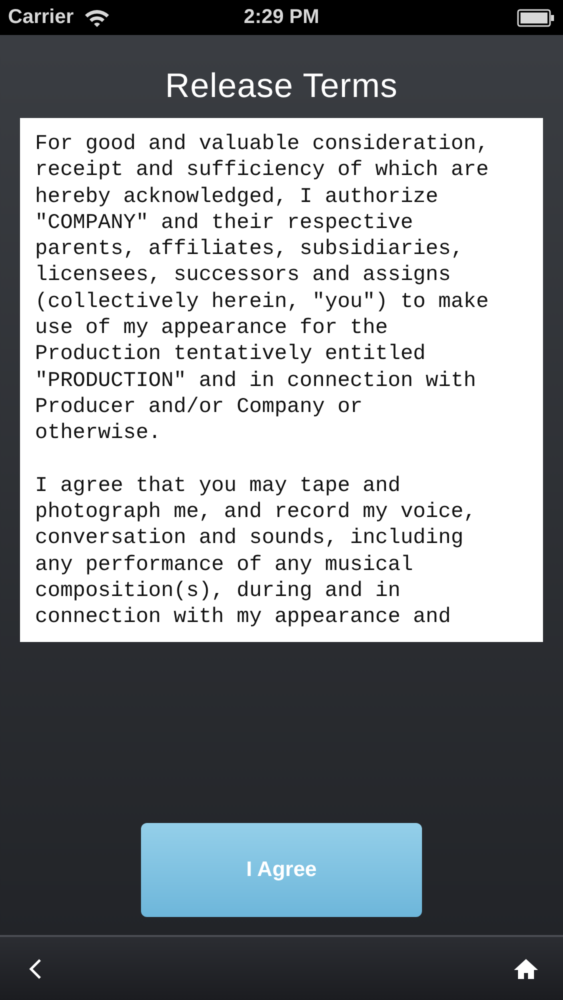  What do you see at coordinates (97, 17) in the screenshot?
I see `wifi-icon` at bounding box center [97, 17].